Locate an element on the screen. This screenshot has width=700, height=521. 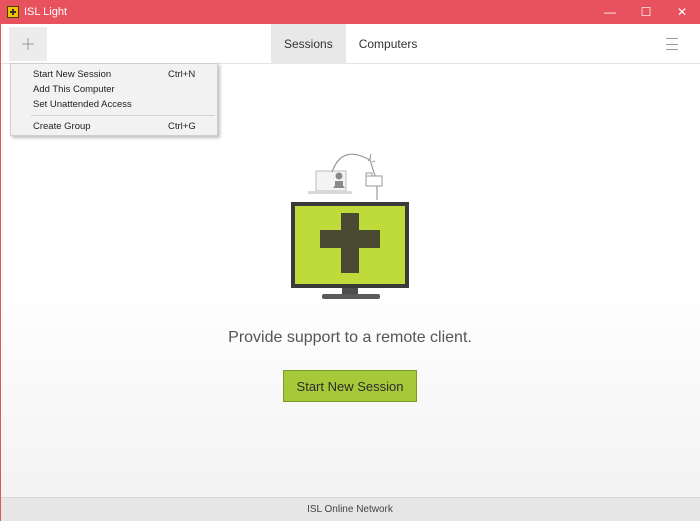
window-title: ISL Light is located at coordinates (46, 12).